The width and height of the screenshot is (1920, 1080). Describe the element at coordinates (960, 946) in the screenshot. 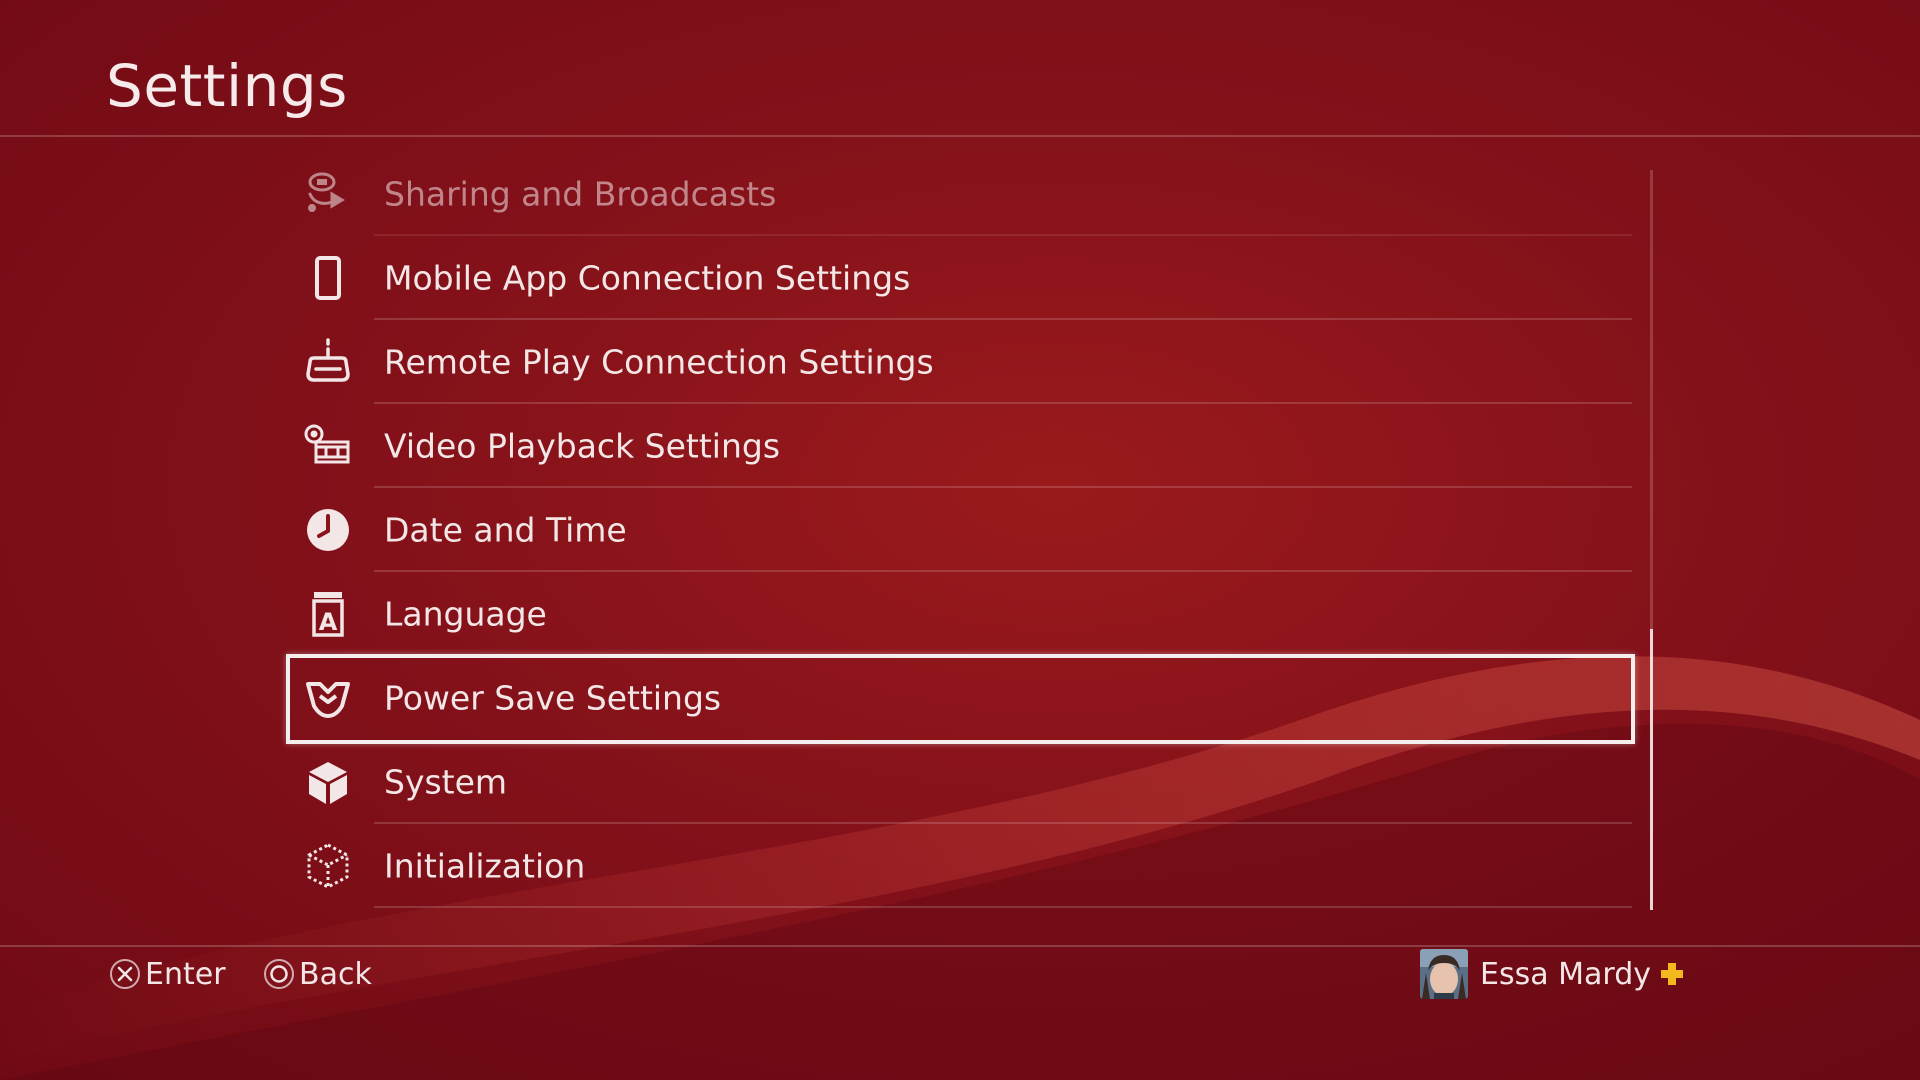

I see `footer-divider` at that location.